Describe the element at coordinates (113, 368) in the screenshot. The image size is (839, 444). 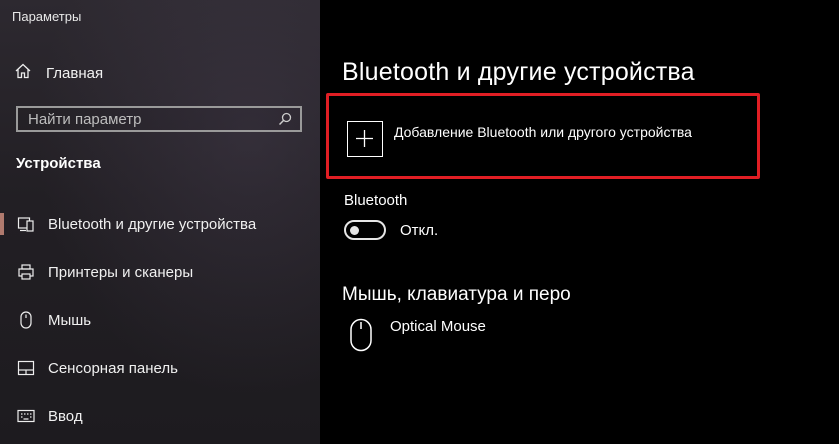
I see `sidebar-item-label: Сенсорная панель` at that location.